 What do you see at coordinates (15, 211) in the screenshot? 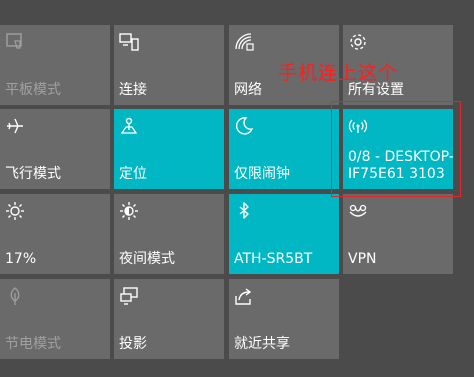
I see `brightness-icon` at bounding box center [15, 211].